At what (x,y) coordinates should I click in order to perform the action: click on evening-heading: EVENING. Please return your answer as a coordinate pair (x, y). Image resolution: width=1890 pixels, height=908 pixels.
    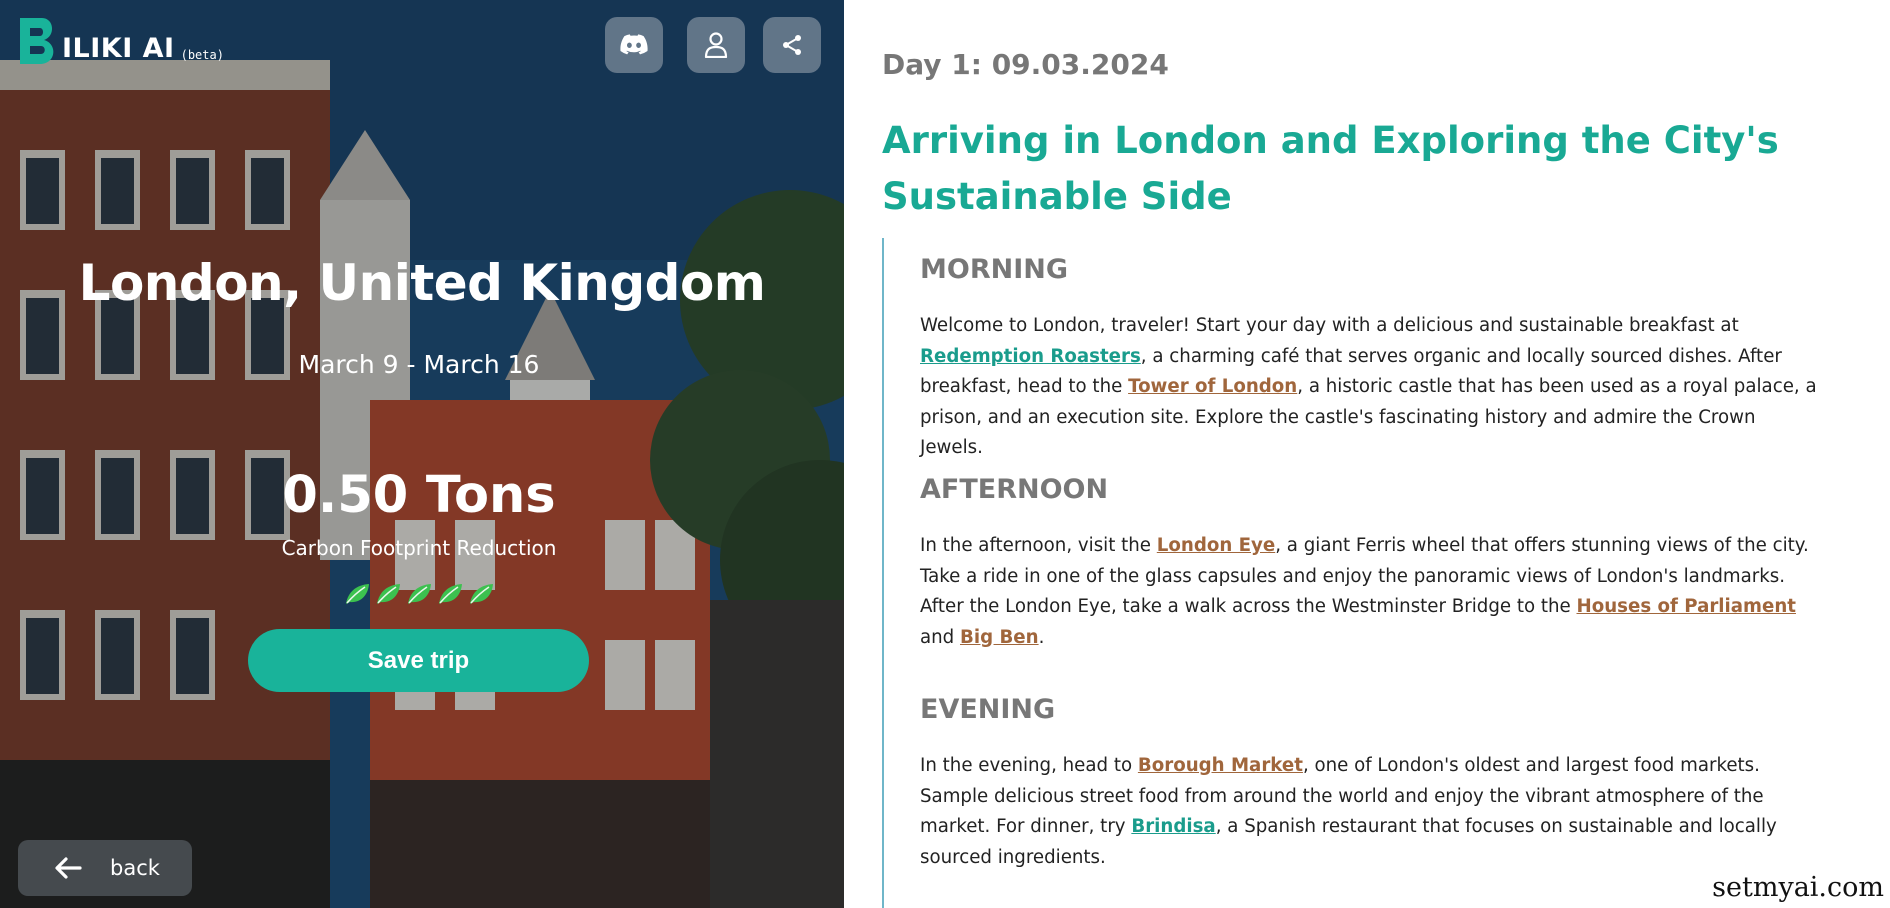
    Looking at the image, I should click on (988, 709).